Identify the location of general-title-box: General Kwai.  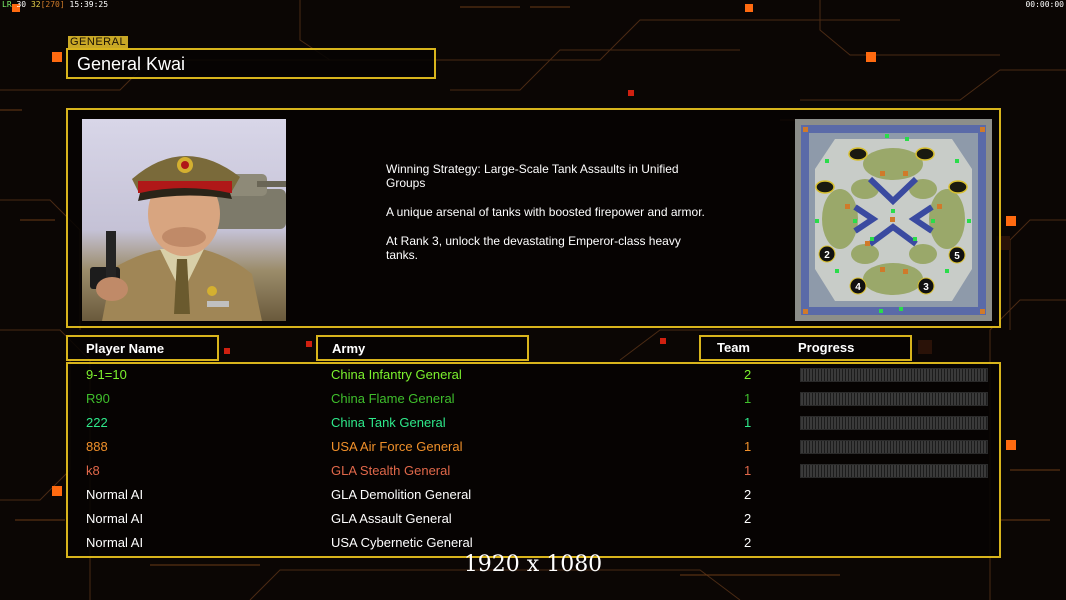
(251, 63).